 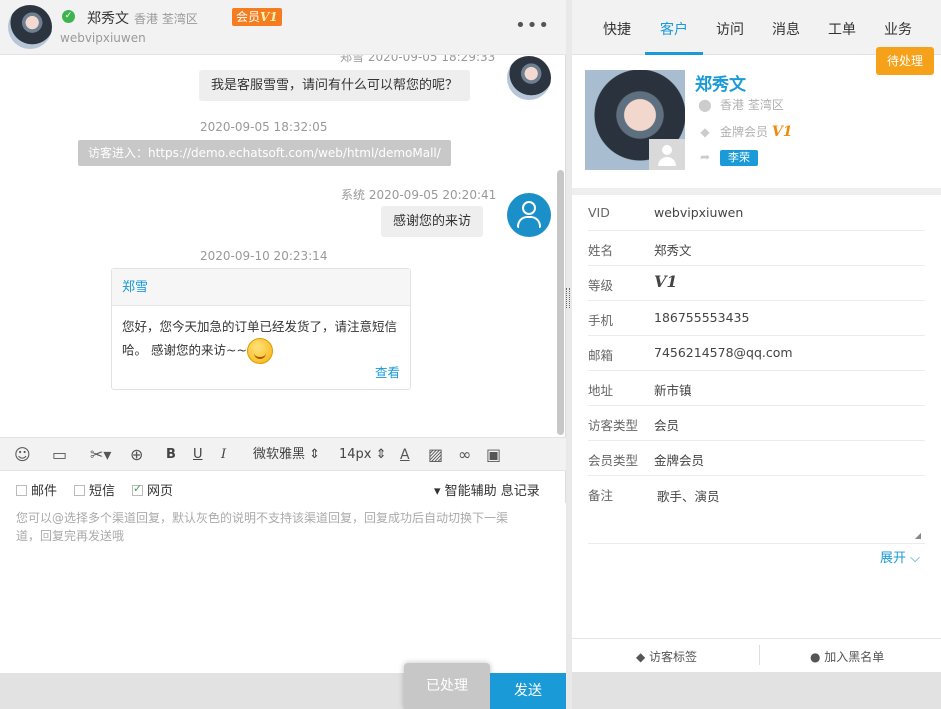 I want to click on customer-profile: 郑秀文 ⬤ 香港 荃湾区 ◆ 金牌会员 V1 ➦ 李荣, so click(x=756, y=122).